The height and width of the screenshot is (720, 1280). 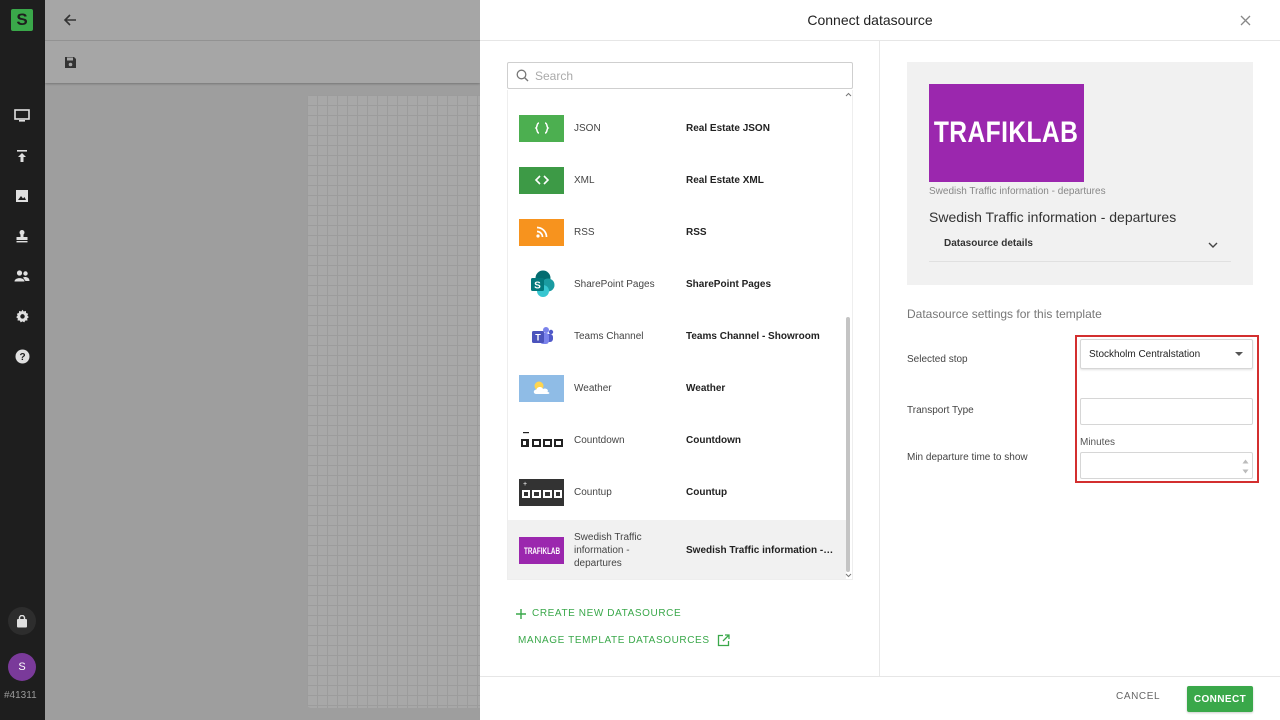 What do you see at coordinates (593, 388) in the screenshot?
I see `datasource-name: Weather` at bounding box center [593, 388].